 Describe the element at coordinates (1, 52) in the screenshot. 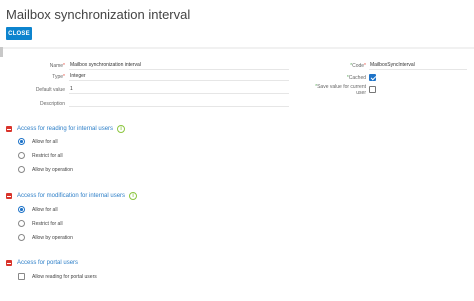

I see `left-edge-marker` at that location.